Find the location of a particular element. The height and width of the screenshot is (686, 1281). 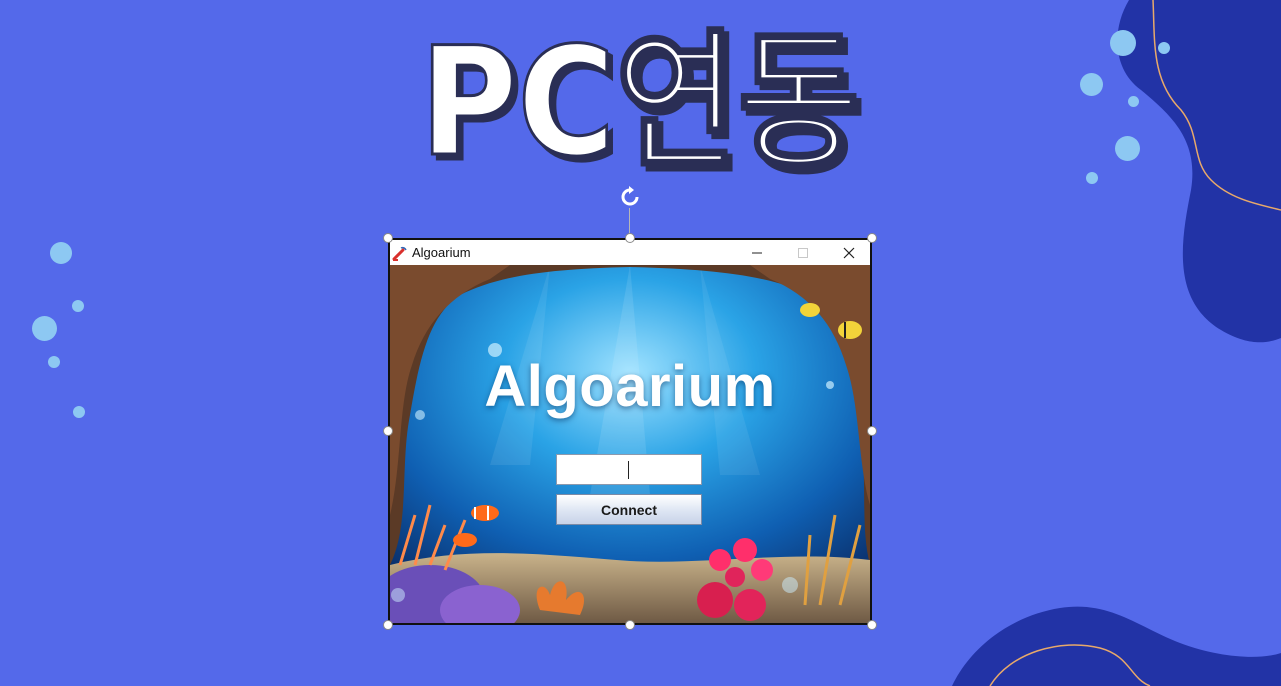

resize-handle-top-left is located at coordinates (388, 238).